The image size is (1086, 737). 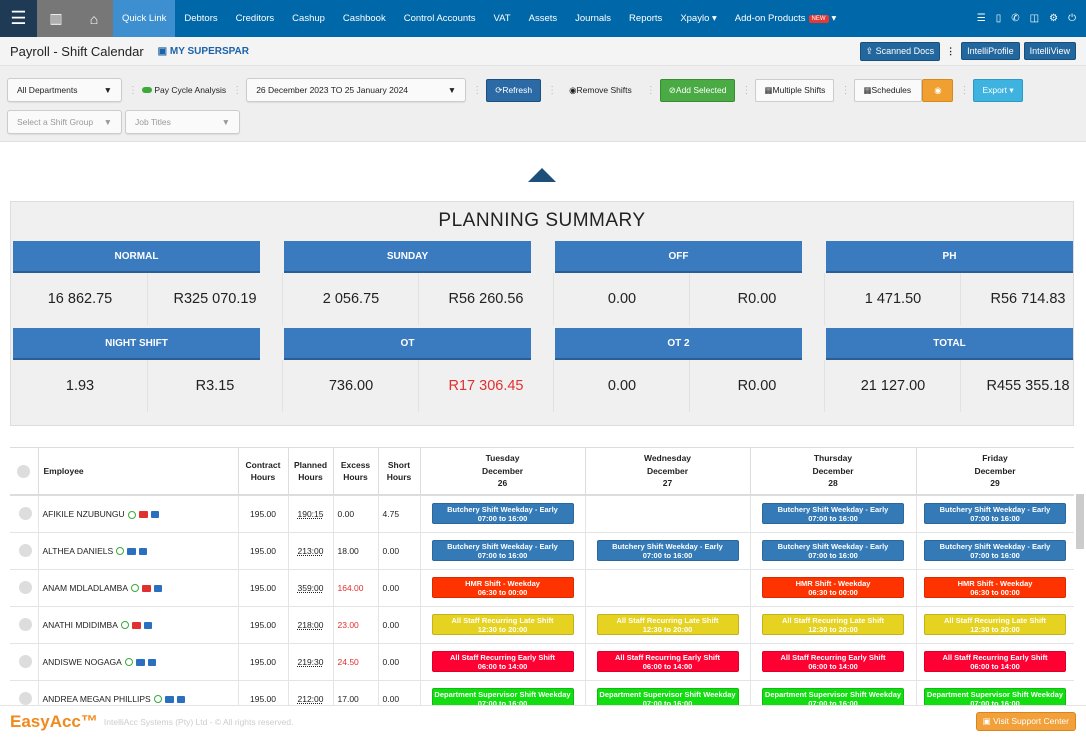 I want to click on nav-item: VAT, so click(x=502, y=18).